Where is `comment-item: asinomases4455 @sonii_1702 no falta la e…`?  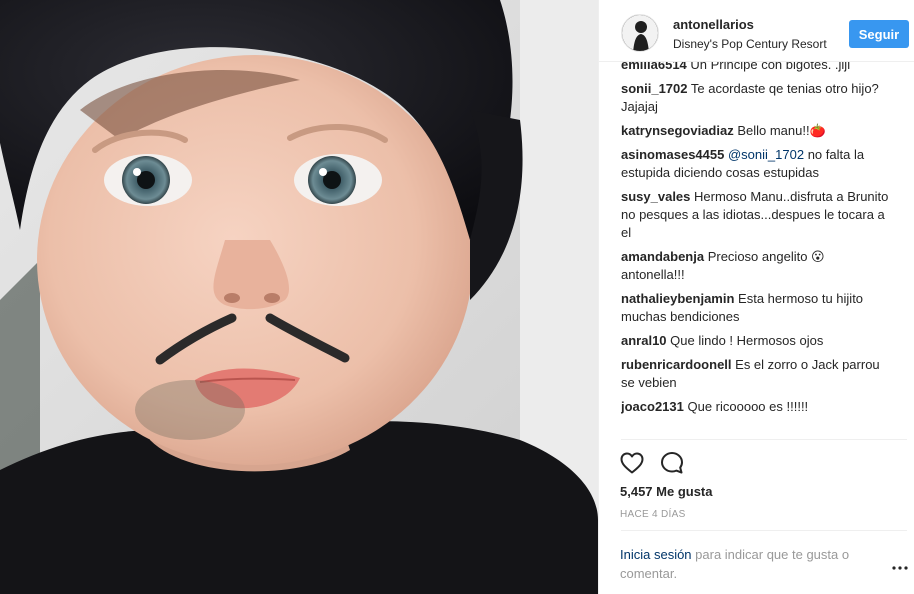 comment-item: asinomases4455 @sonii_1702 no falta la e… is located at coordinates (756, 164).